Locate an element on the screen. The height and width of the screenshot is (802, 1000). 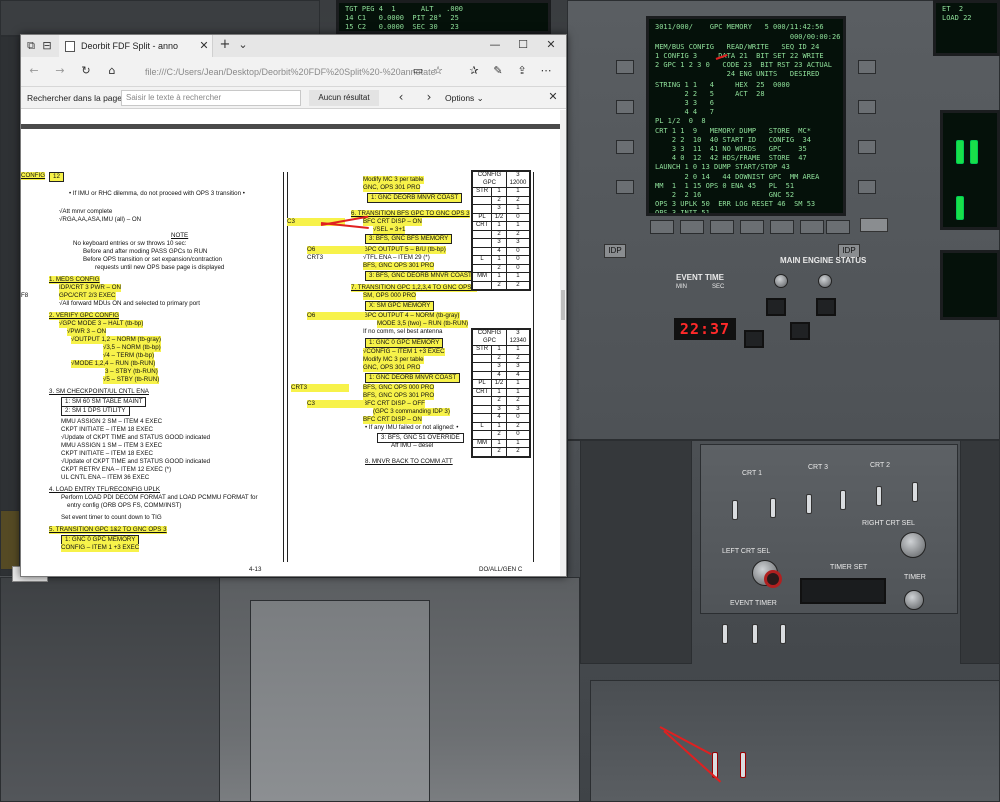
config-table-cell: 1/2 is located at coordinates (499, 217).